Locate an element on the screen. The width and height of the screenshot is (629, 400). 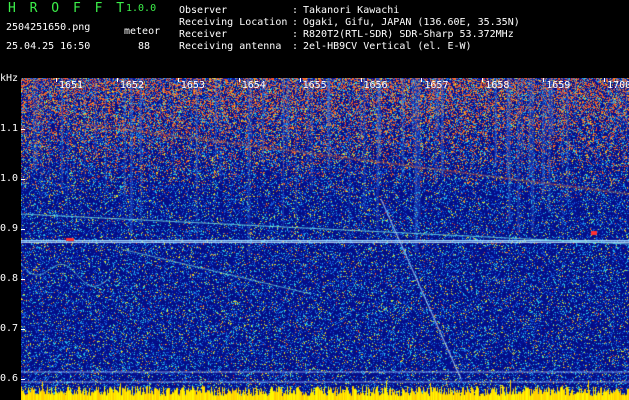
observer-colon: : is located at coordinates (295, 10).